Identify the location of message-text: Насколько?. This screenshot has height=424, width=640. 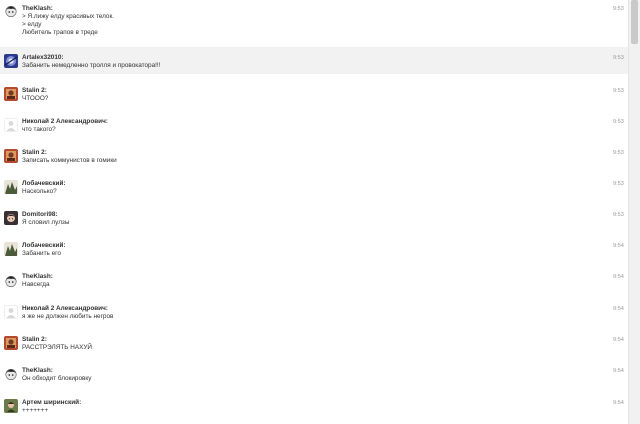
(39, 191).